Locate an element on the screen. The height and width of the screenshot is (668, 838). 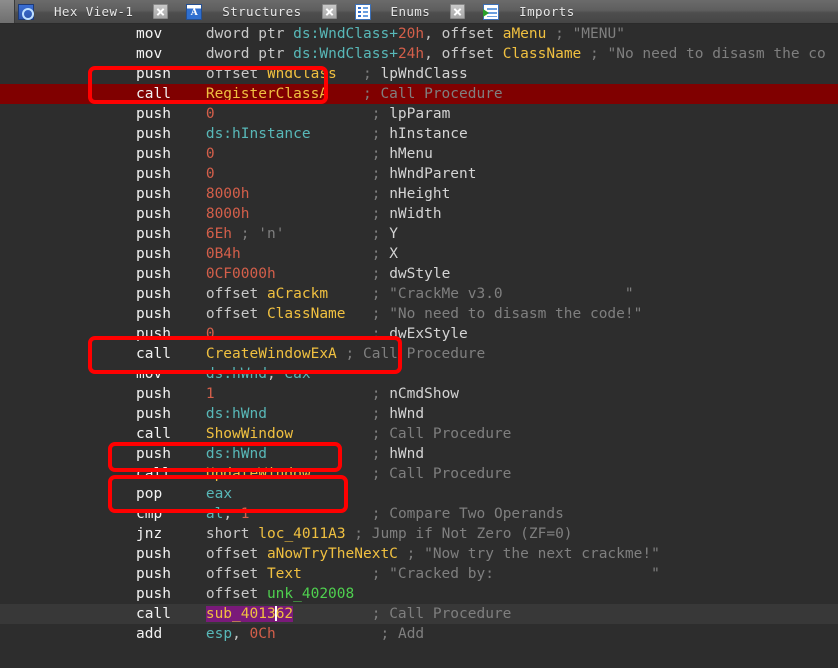
text-caret is located at coordinates (275, 613).